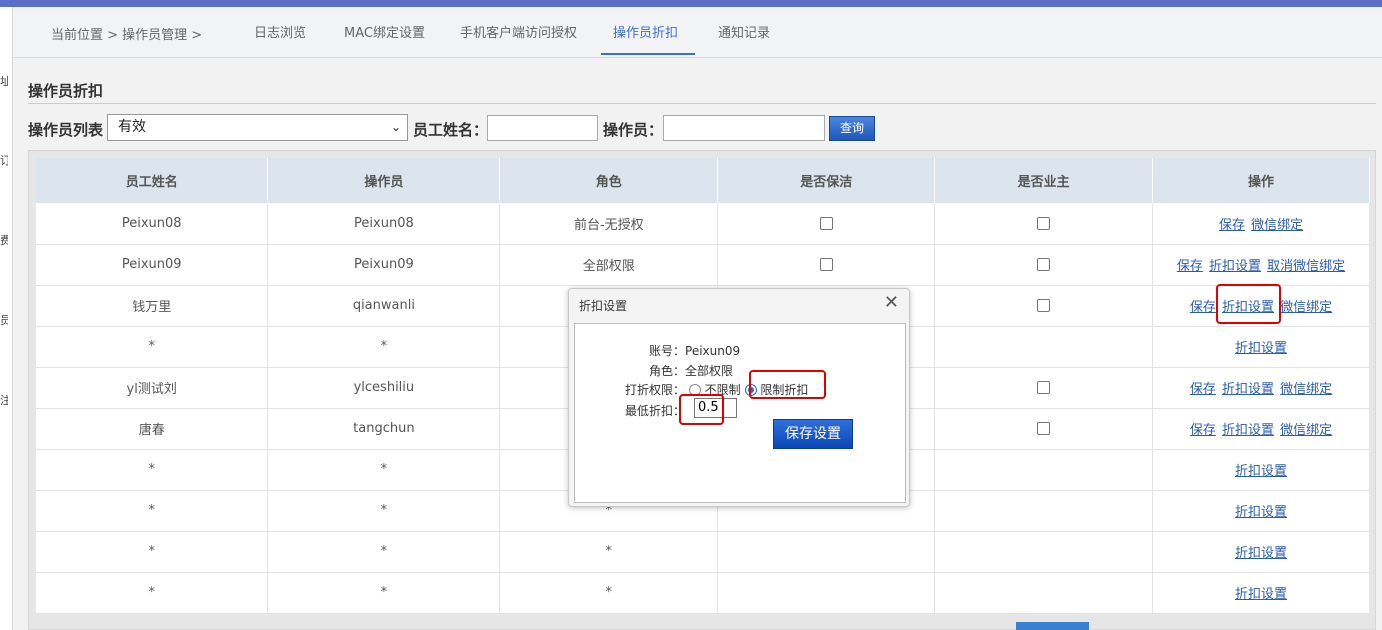  I want to click on radio-unlimited, so click(694, 390).